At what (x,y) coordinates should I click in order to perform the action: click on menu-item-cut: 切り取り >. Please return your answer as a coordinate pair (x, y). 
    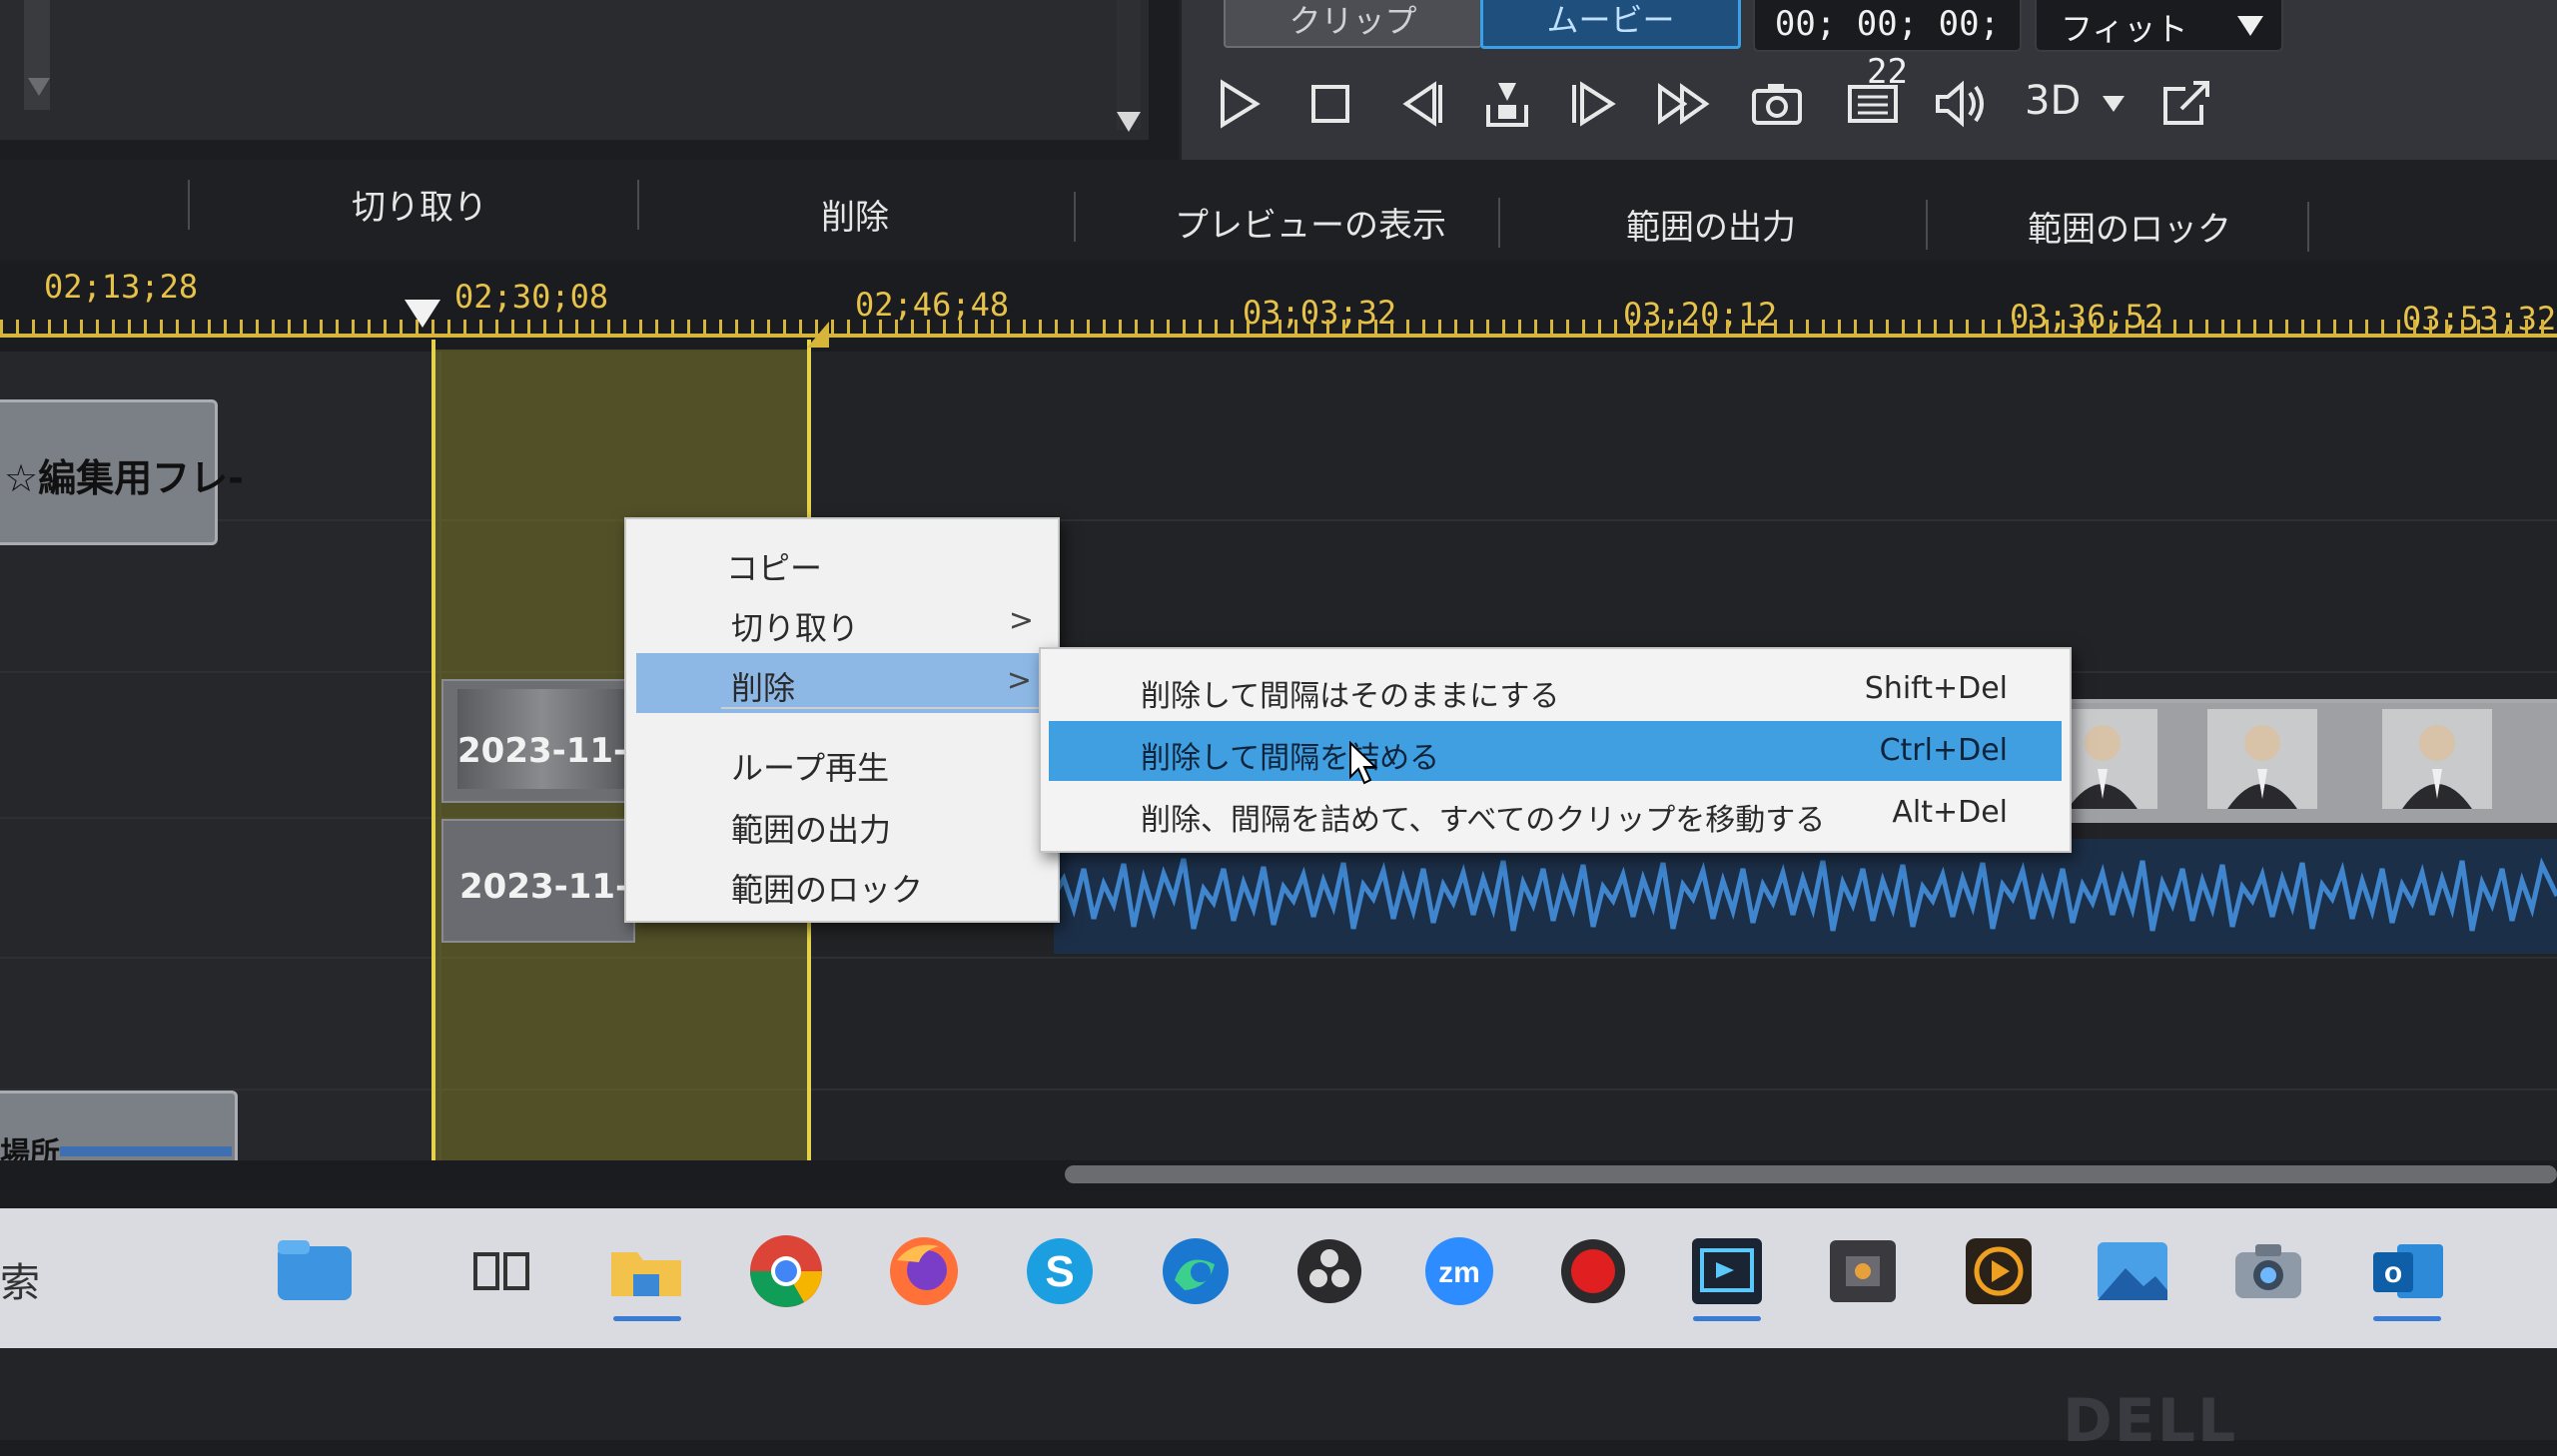
    Looking at the image, I should click on (842, 623).